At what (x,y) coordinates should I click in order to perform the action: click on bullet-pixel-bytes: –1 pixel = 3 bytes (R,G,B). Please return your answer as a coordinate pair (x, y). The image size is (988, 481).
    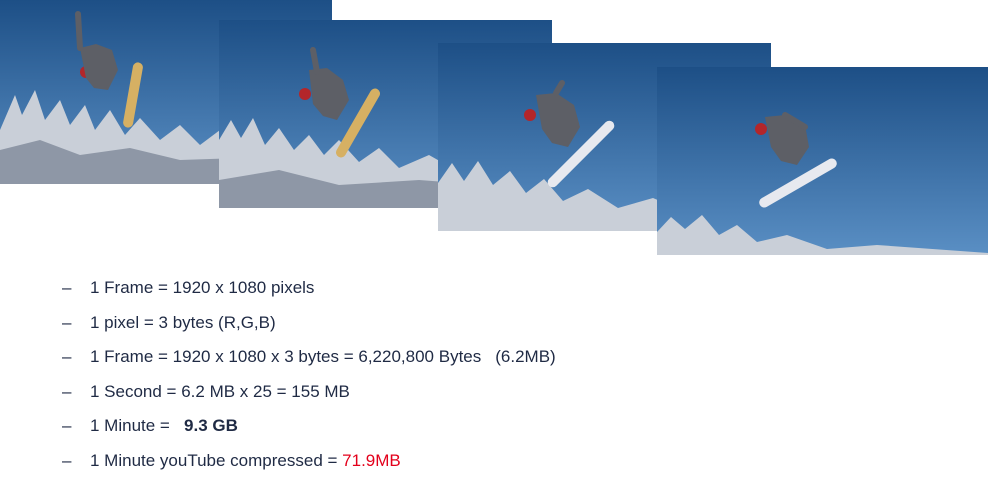
    Looking at the image, I should click on (309, 326).